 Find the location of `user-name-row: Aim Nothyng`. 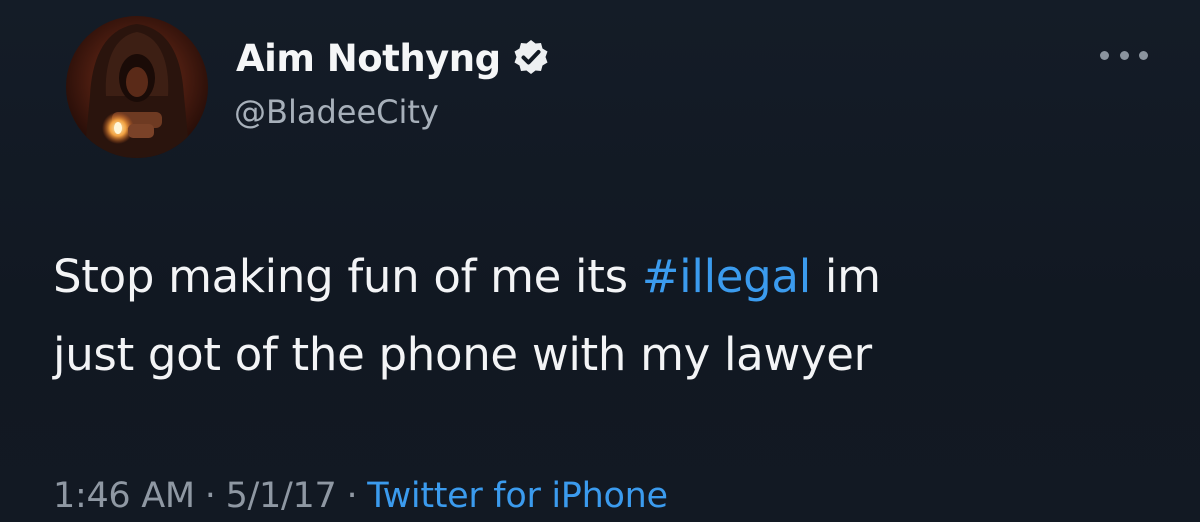

user-name-row: Aim Nothyng is located at coordinates (393, 58).